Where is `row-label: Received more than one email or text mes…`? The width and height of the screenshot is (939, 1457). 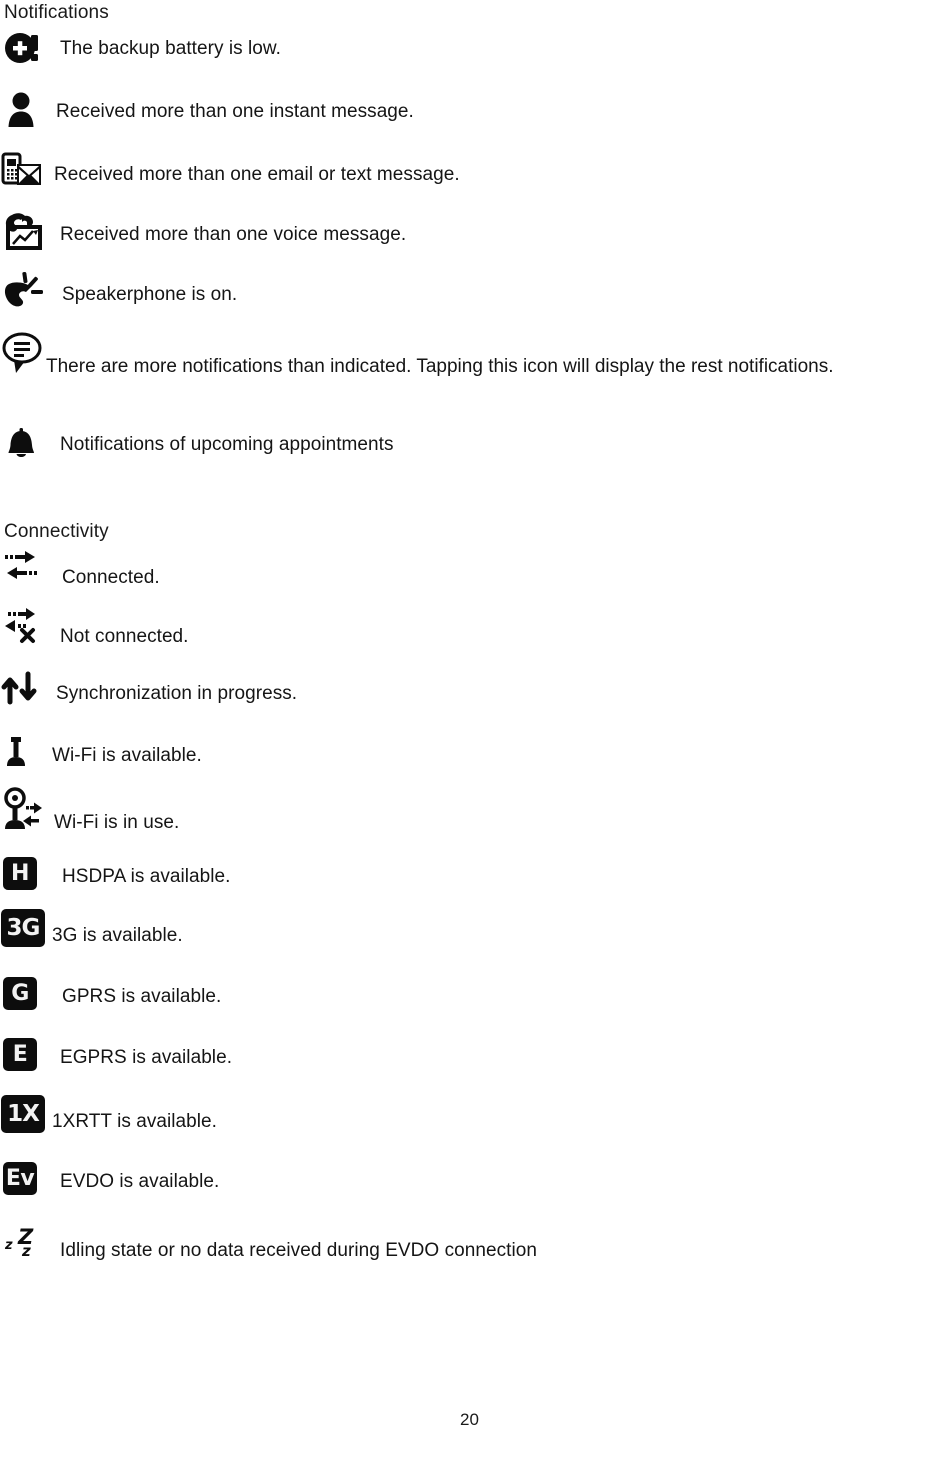
row-label: Received more than one email or text mes… is located at coordinates (257, 174).